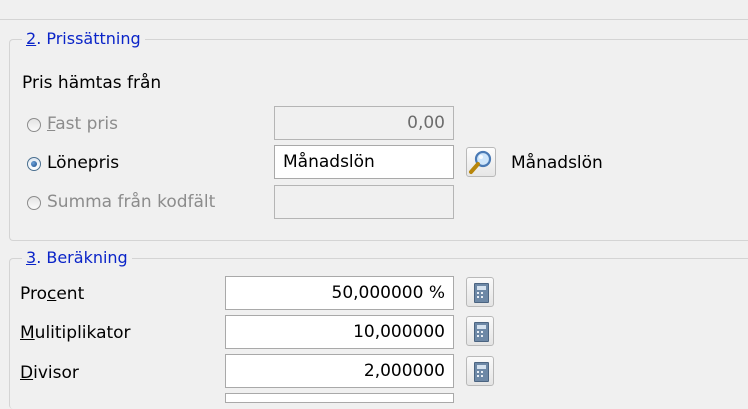 The width and height of the screenshot is (748, 409). I want to click on pricing-group-title: 2. Prissättning, so click(83, 39).